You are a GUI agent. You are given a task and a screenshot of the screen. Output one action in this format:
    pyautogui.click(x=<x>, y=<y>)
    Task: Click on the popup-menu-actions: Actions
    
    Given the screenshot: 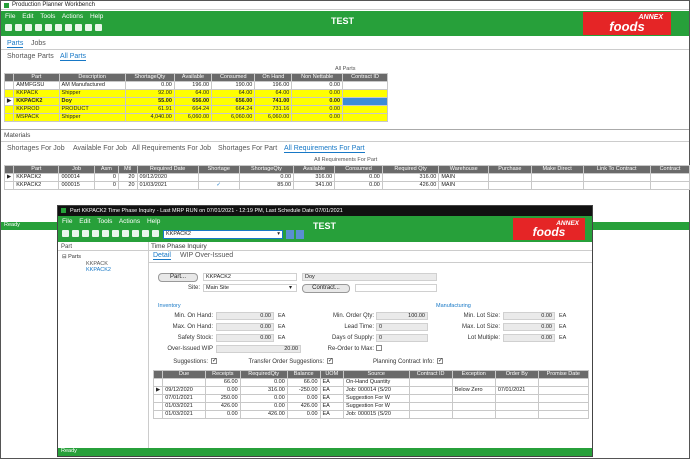 What is the action you would take?
    pyautogui.click(x=129, y=221)
    